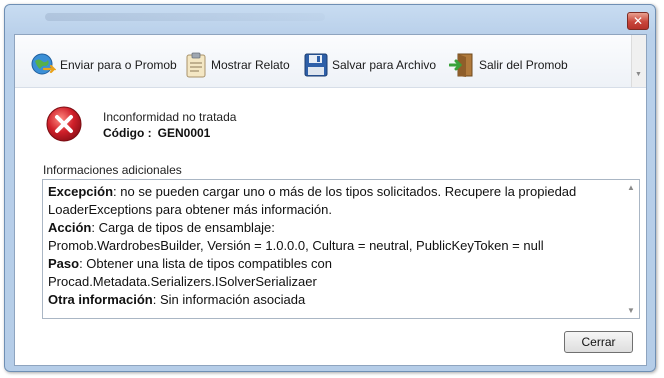 This screenshot has width=664, height=378. I want to click on save-to-file-label: Salvar para Archivo, so click(384, 65).